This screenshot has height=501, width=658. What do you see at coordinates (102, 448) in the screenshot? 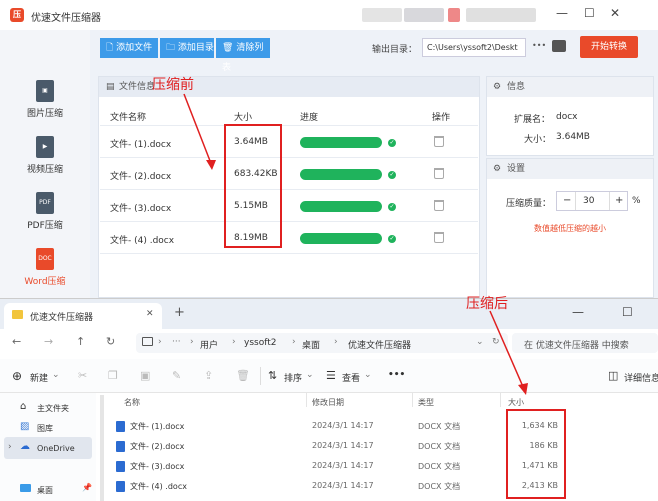
I see `sidebar-scrollbar` at bounding box center [102, 448].